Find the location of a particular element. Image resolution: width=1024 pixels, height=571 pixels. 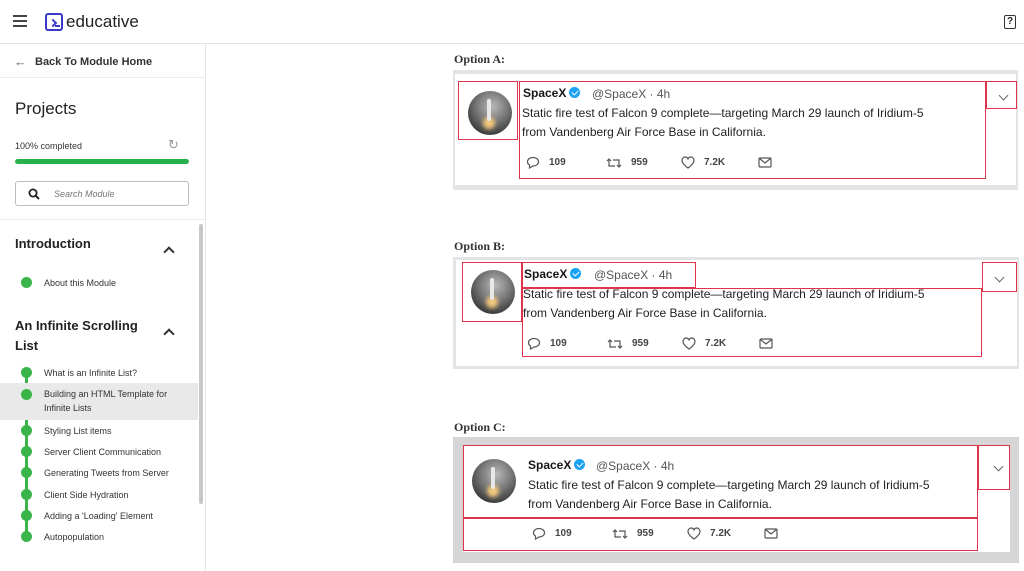

arrow-left-icon: ← is located at coordinates (20, 61).